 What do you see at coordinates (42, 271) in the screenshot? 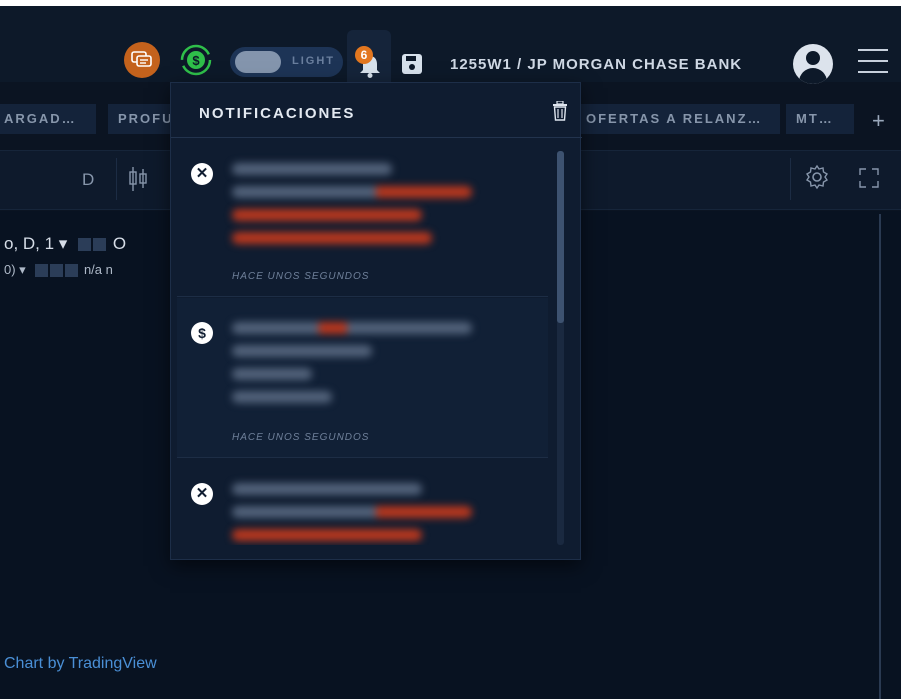
I see `indicator-eye-icon` at bounding box center [42, 271].